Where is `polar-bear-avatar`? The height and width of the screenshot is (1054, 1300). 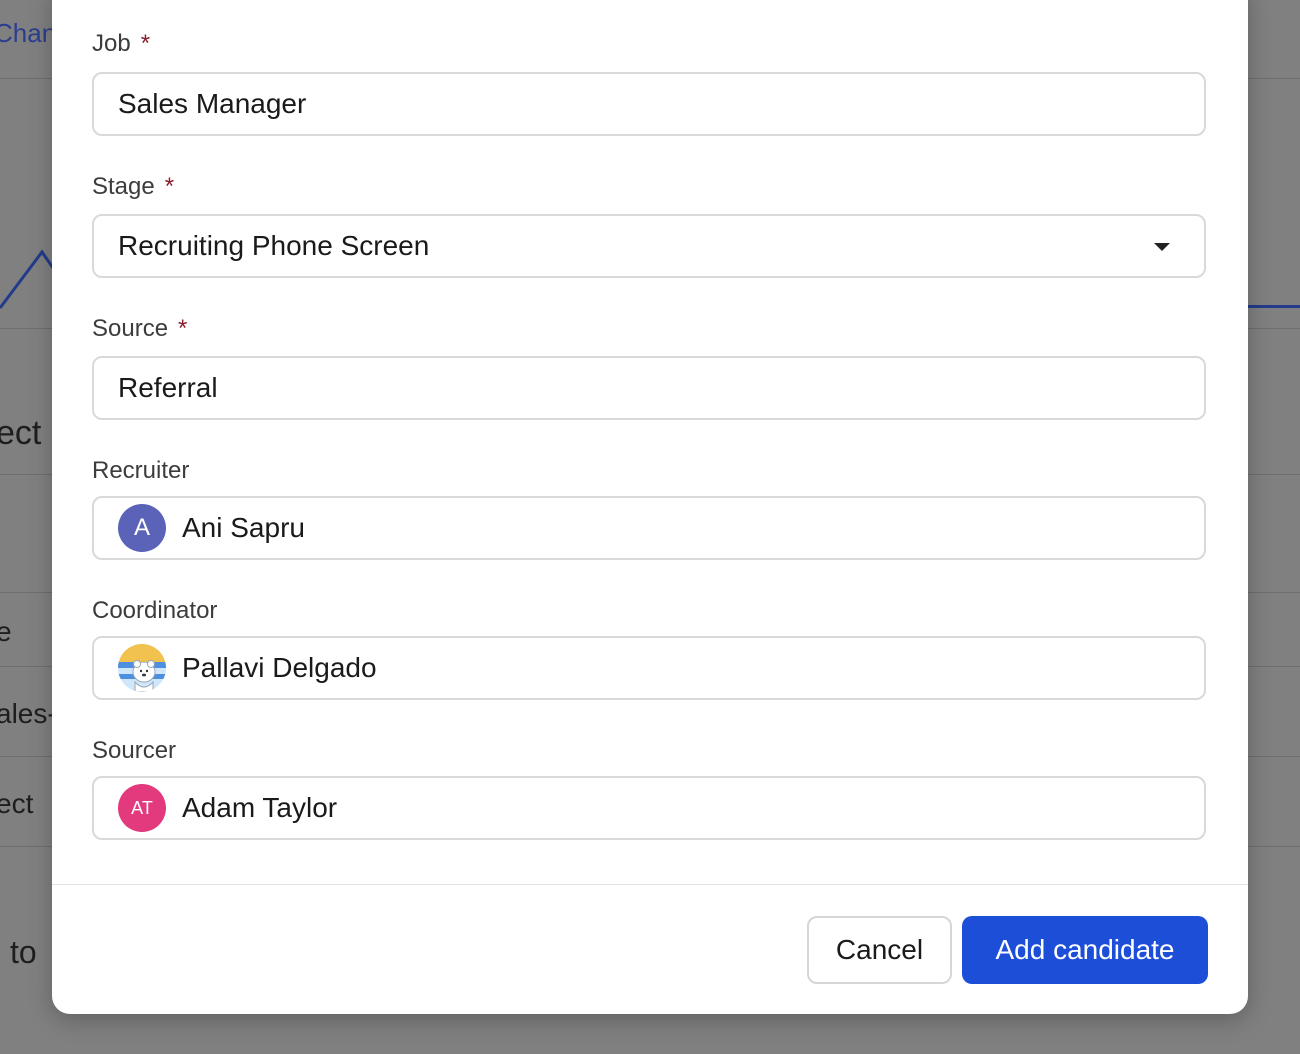
polar-bear-avatar is located at coordinates (142, 668).